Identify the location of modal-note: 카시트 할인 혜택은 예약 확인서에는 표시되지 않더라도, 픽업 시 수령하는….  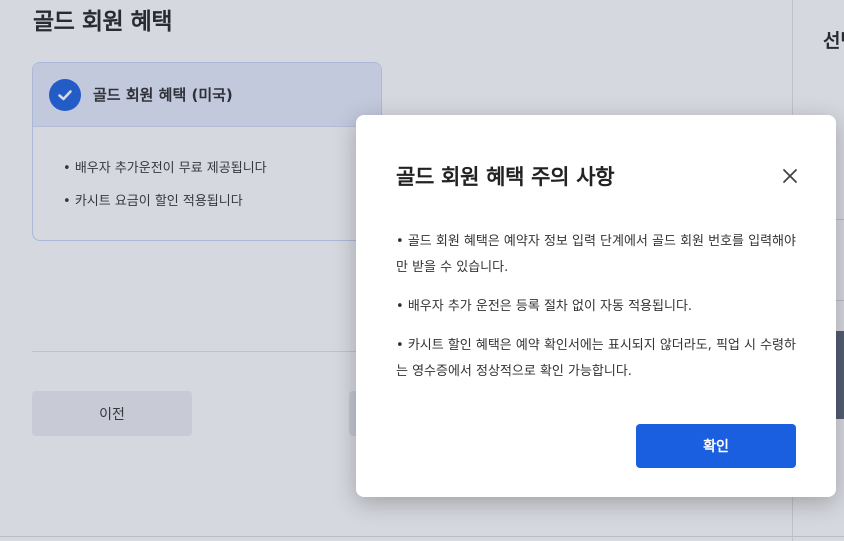
(596, 359).